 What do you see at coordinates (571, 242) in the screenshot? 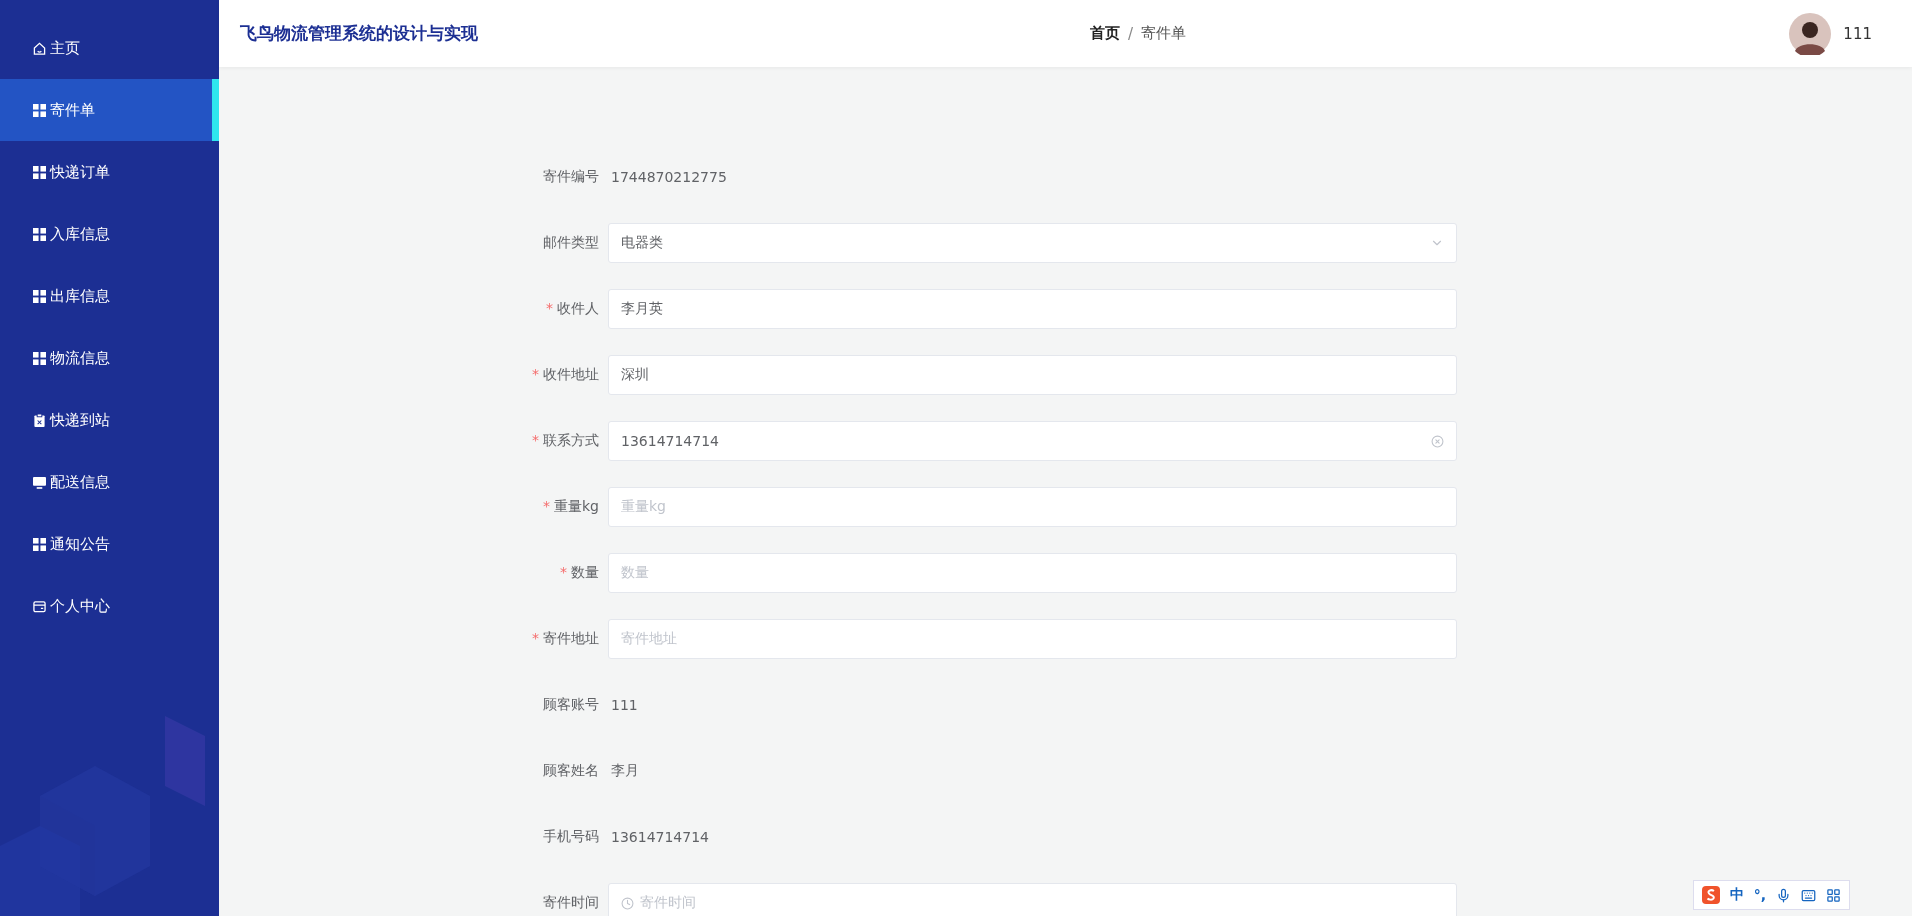
I see `field-label-text: 邮件类型` at bounding box center [571, 242].